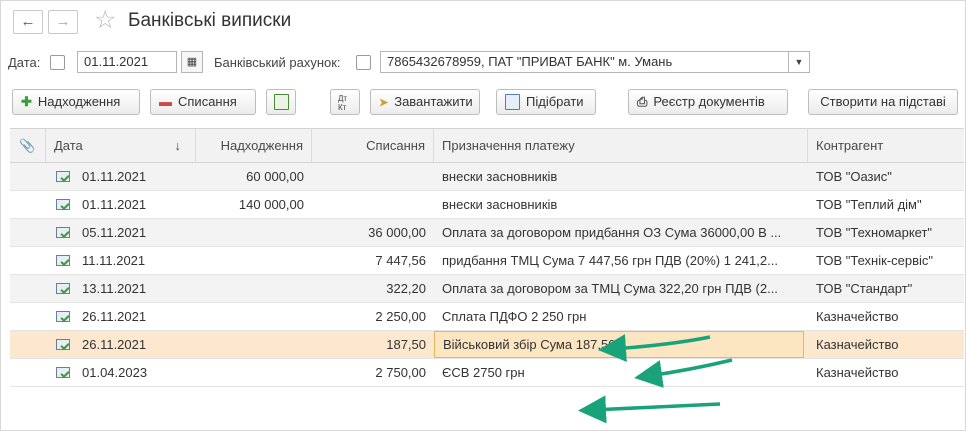 This screenshot has height=431, width=966. I want to click on printer-icon: ⎙, so click(642, 101).